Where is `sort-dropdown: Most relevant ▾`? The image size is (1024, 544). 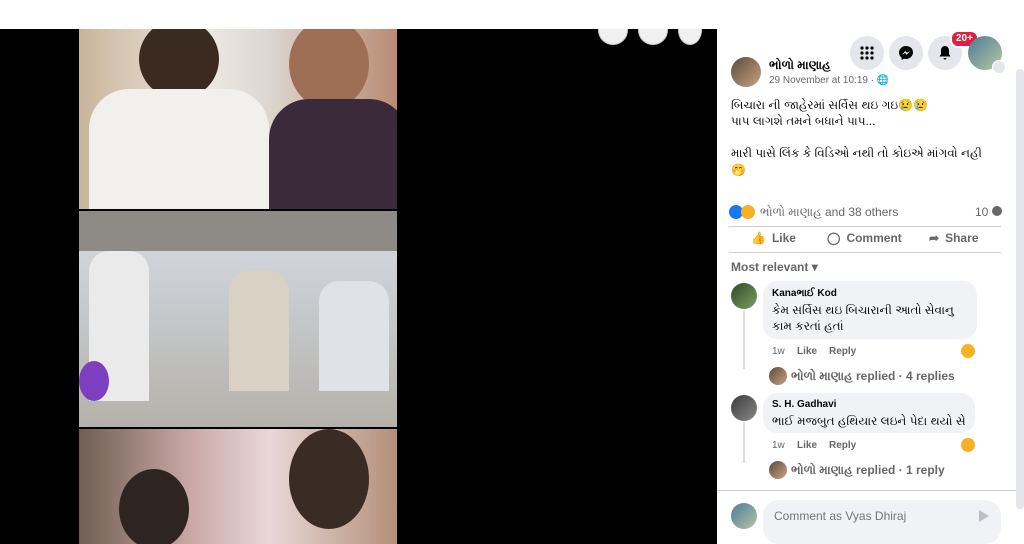 sort-dropdown: Most relevant ▾ is located at coordinates (774, 267).